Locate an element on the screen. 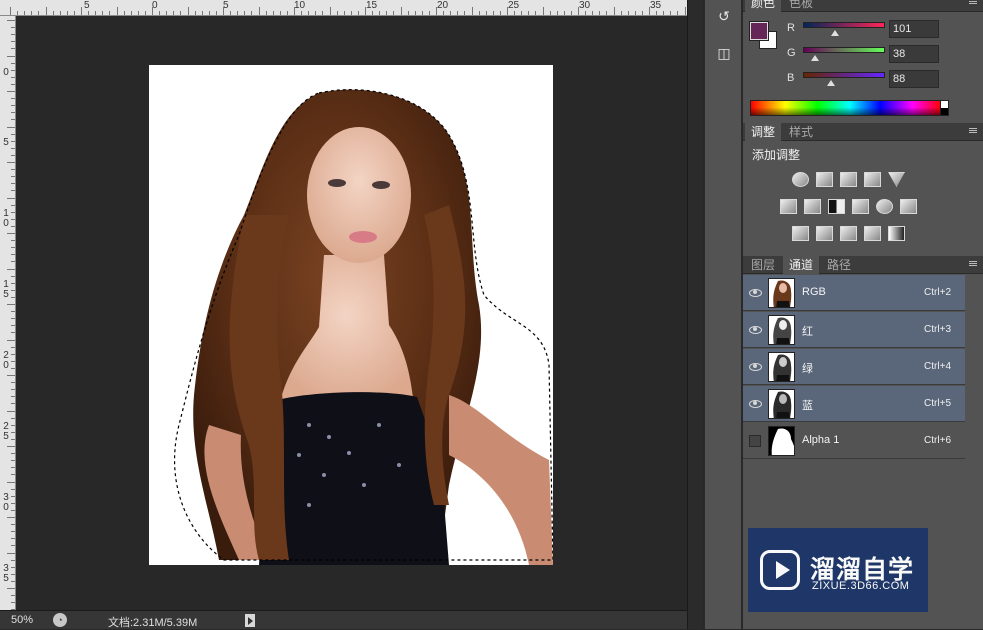 The height and width of the screenshot is (630, 983). curves-icon is located at coordinates (848, 179).